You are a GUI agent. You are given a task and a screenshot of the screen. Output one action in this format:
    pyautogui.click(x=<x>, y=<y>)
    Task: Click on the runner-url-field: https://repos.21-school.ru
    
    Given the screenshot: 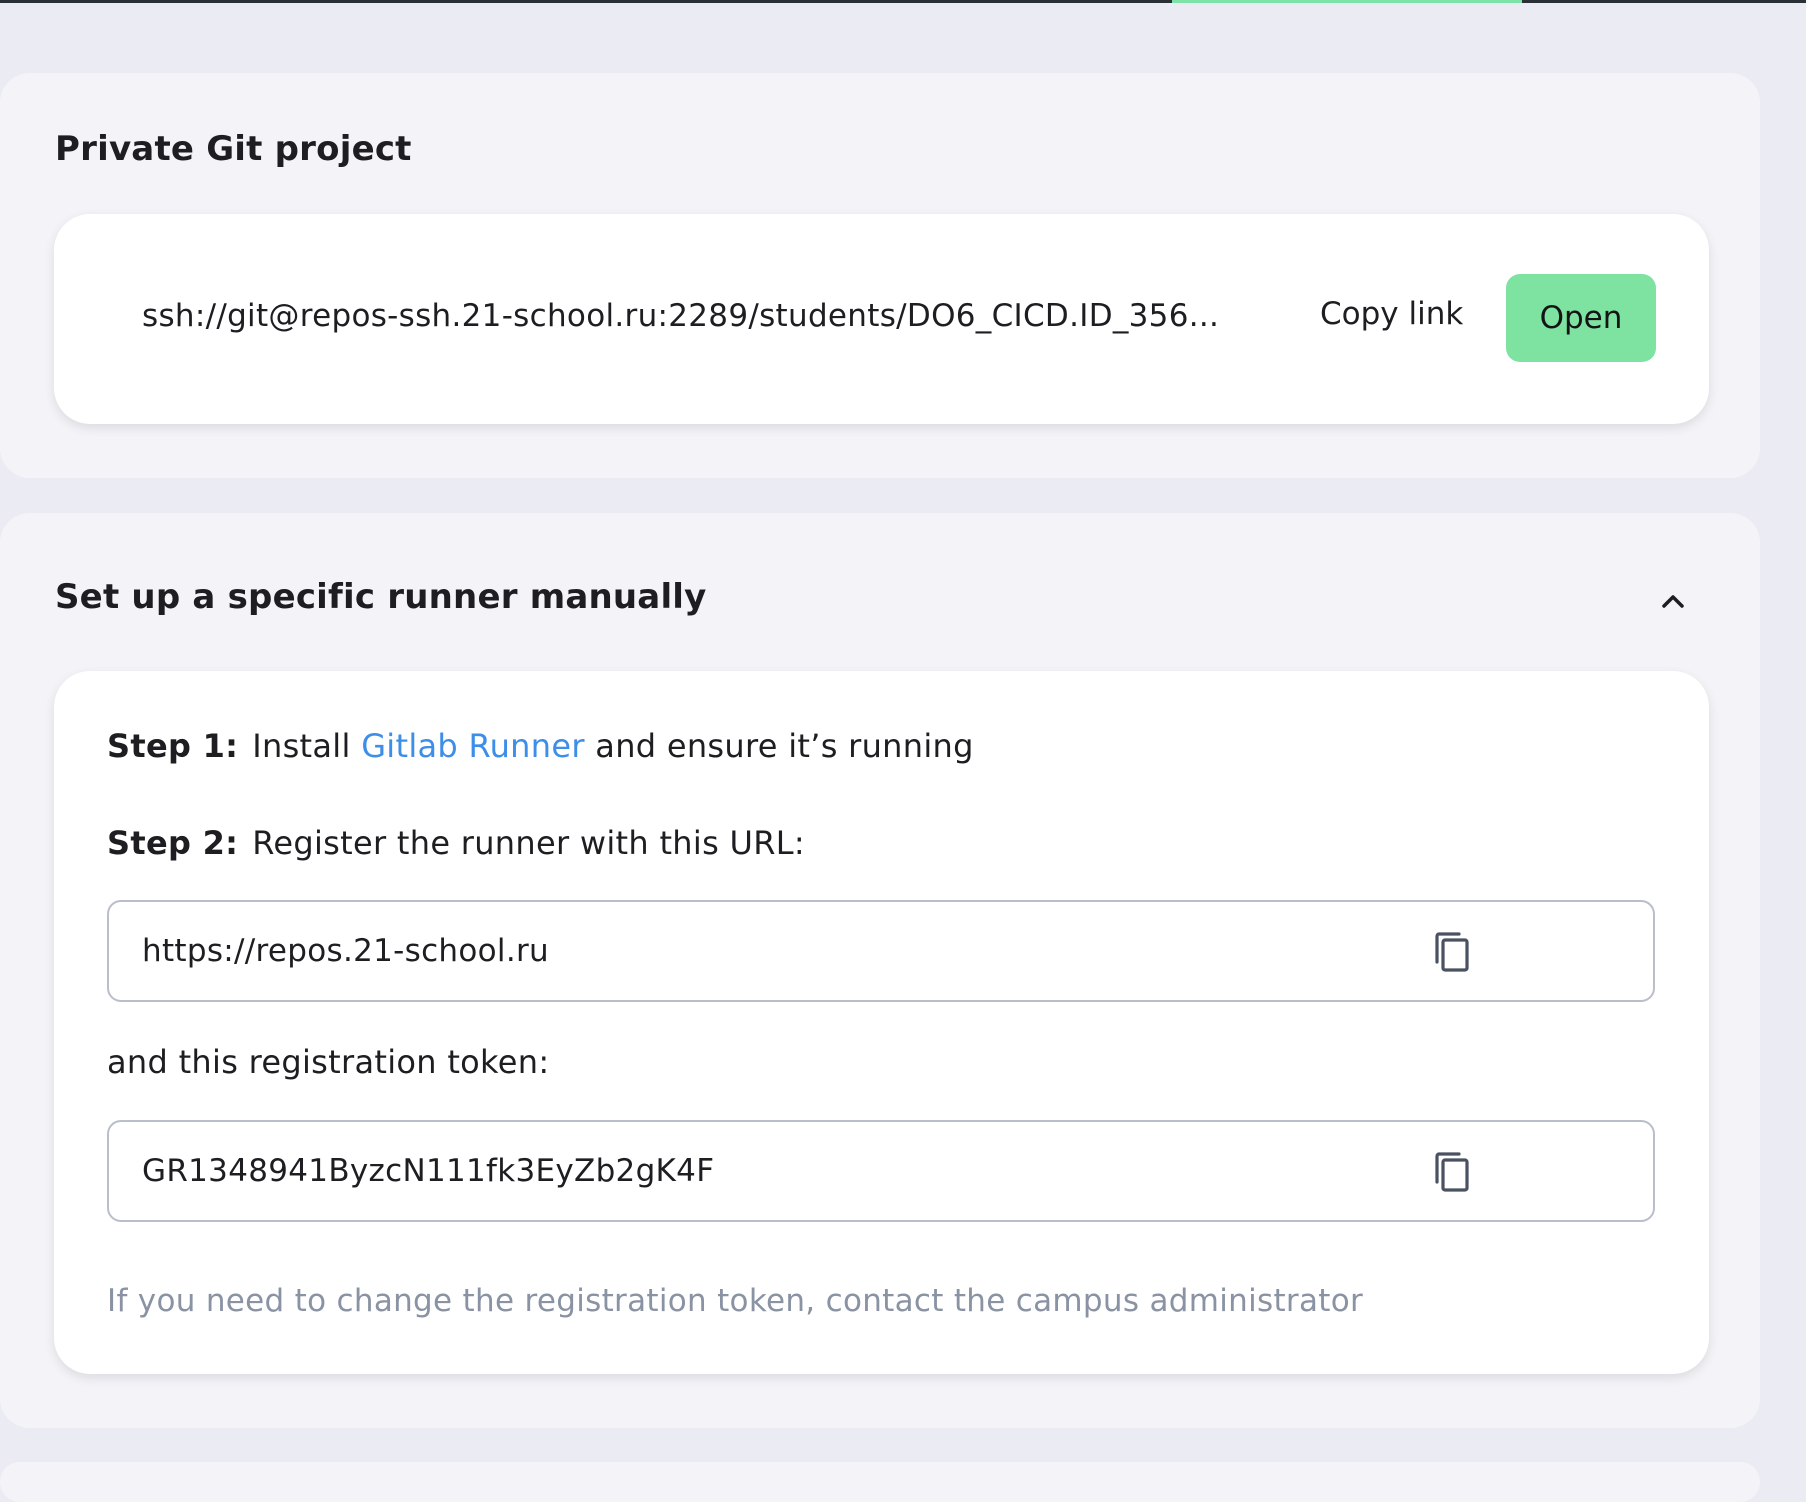 What is the action you would take?
    pyautogui.click(x=881, y=951)
    